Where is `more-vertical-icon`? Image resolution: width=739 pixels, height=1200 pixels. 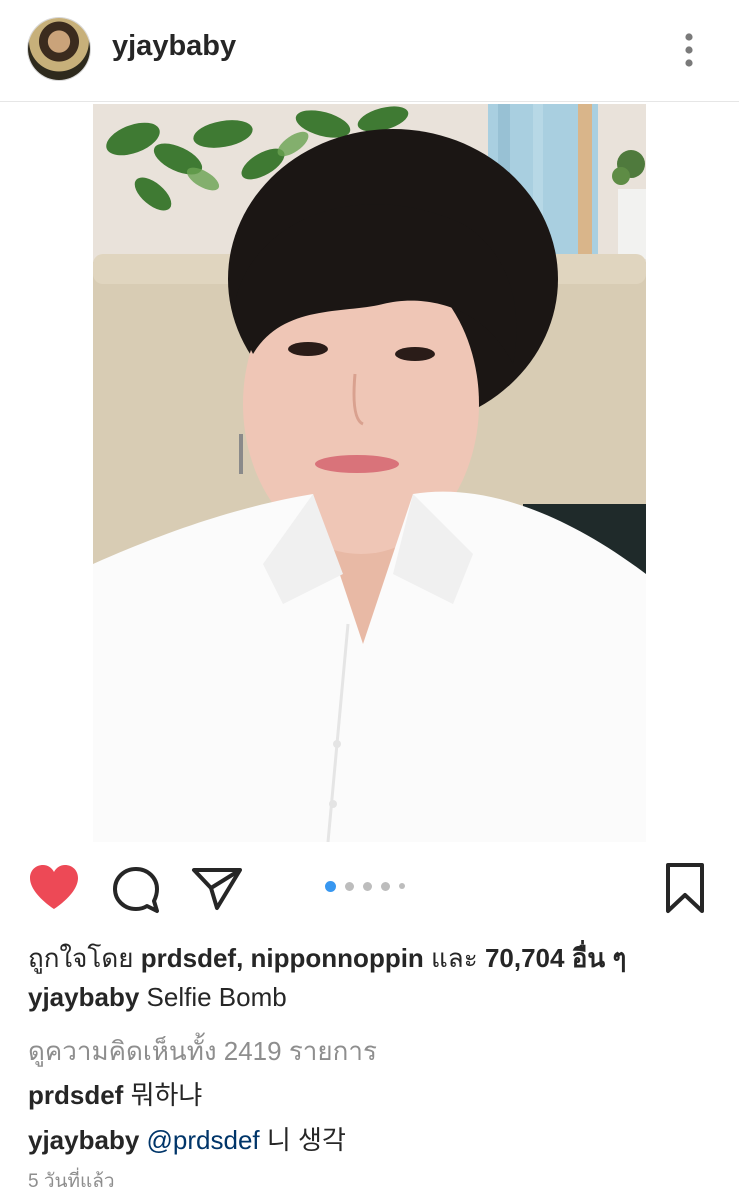 more-vertical-icon is located at coordinates (689, 50).